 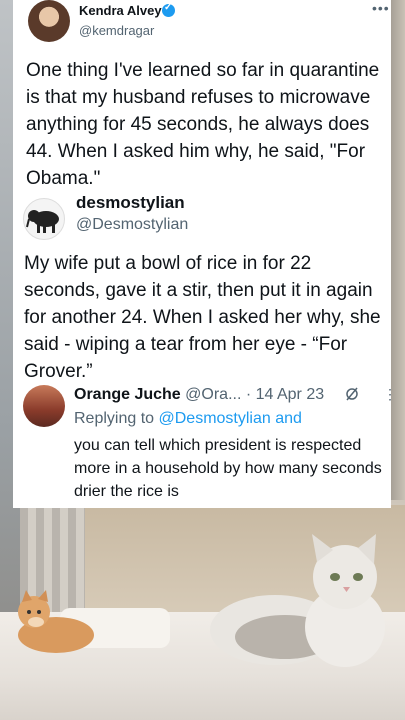 What do you see at coordinates (116, 30) in the screenshot?
I see `author-handle: @kemdragar` at bounding box center [116, 30].